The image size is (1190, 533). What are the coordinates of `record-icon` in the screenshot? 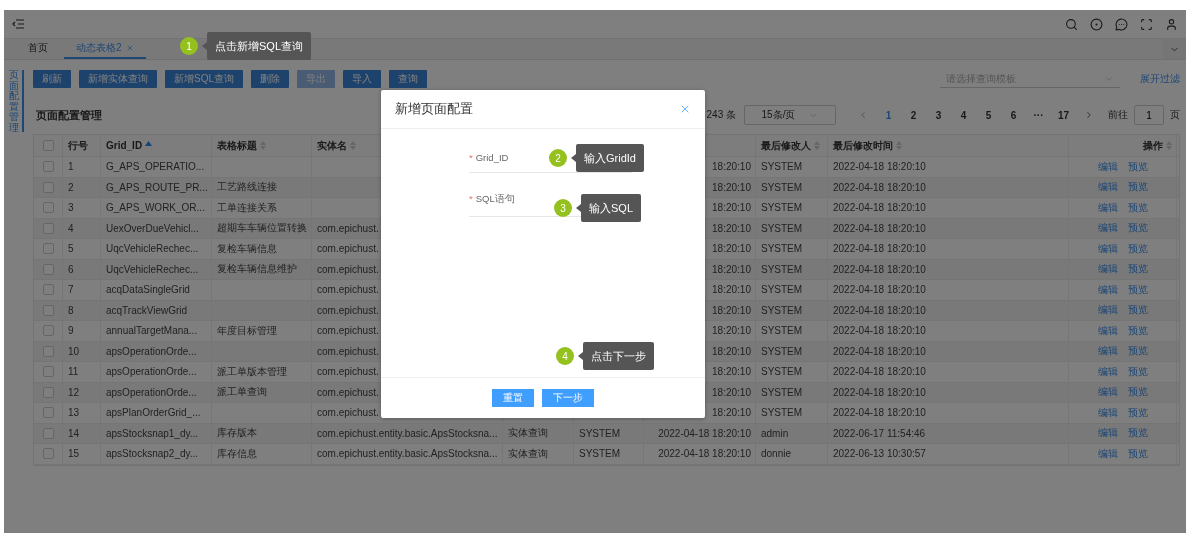 It's located at (1096, 24).